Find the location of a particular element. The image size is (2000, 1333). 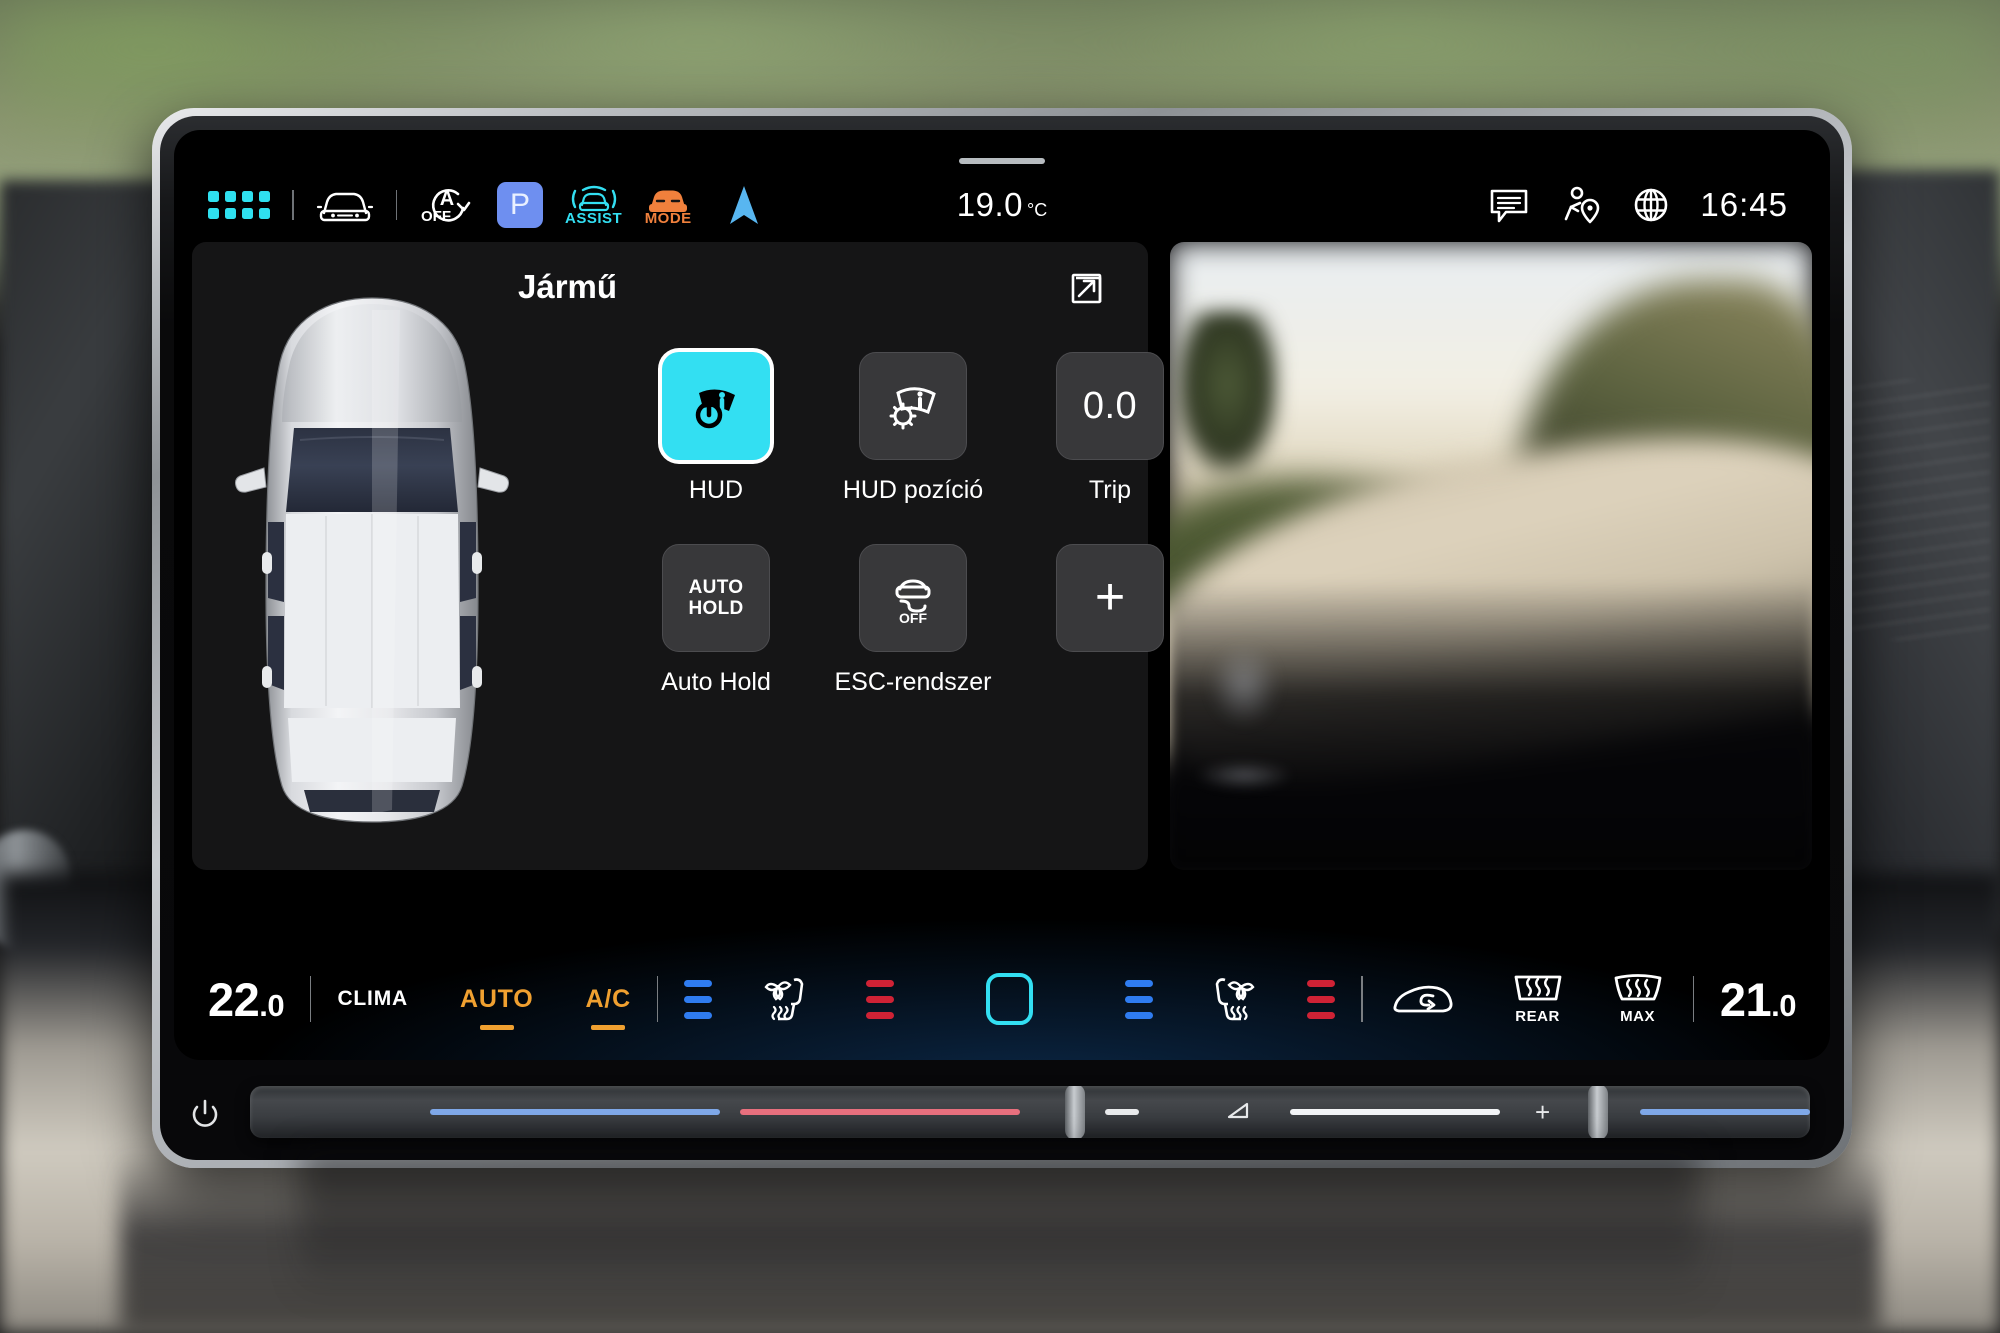

person-location-icon is located at coordinates (1581, 205).